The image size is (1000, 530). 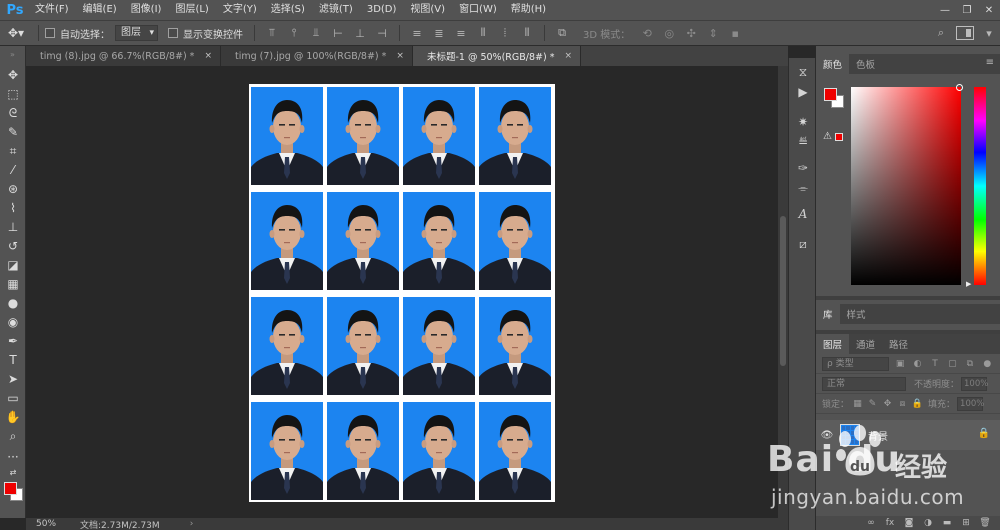 What do you see at coordinates (934, 364) in the screenshot?
I see `filter-type-icon: T` at bounding box center [934, 364].